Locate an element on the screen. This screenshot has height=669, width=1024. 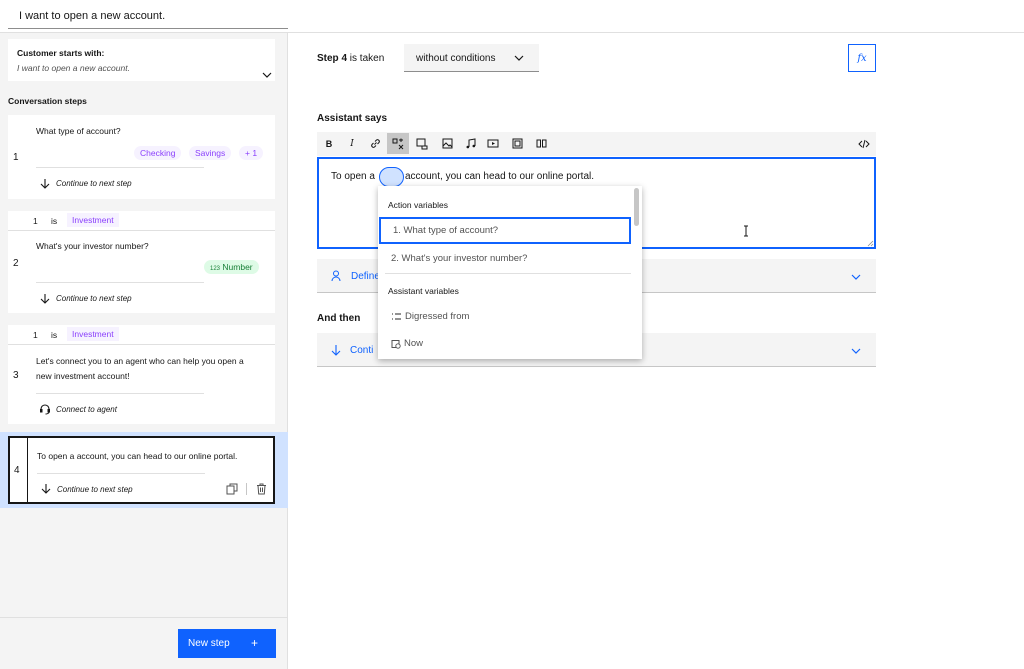
and-then-label: And then is located at coordinates (339, 318).